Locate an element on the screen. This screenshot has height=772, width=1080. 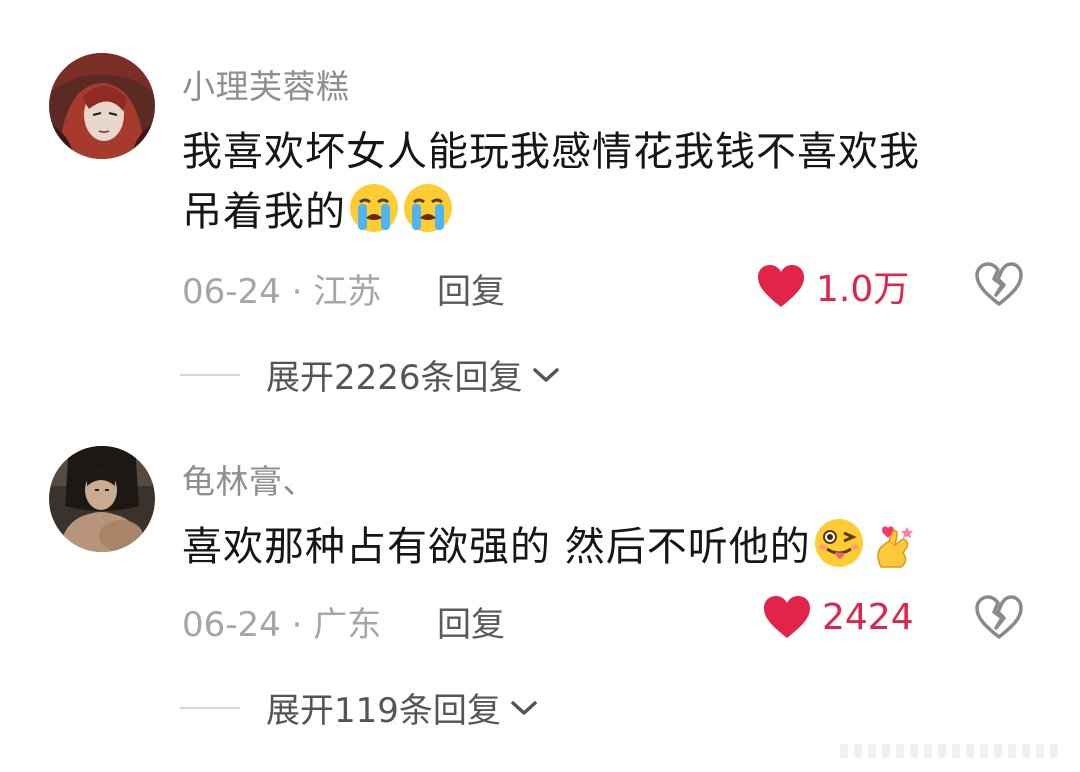
comment-text-line: 我喜欢坏女人能玩我感情花我钱不喜欢我 is located at coordinates (551, 152).